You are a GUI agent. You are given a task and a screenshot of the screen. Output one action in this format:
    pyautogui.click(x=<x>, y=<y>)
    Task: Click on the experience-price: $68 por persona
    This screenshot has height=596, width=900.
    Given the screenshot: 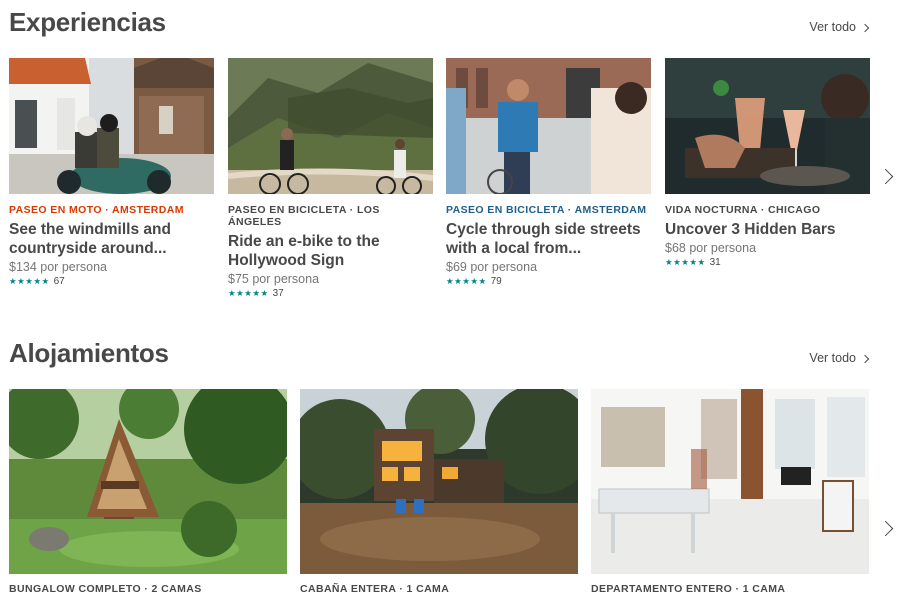 What is the action you would take?
    pyautogui.click(x=711, y=248)
    